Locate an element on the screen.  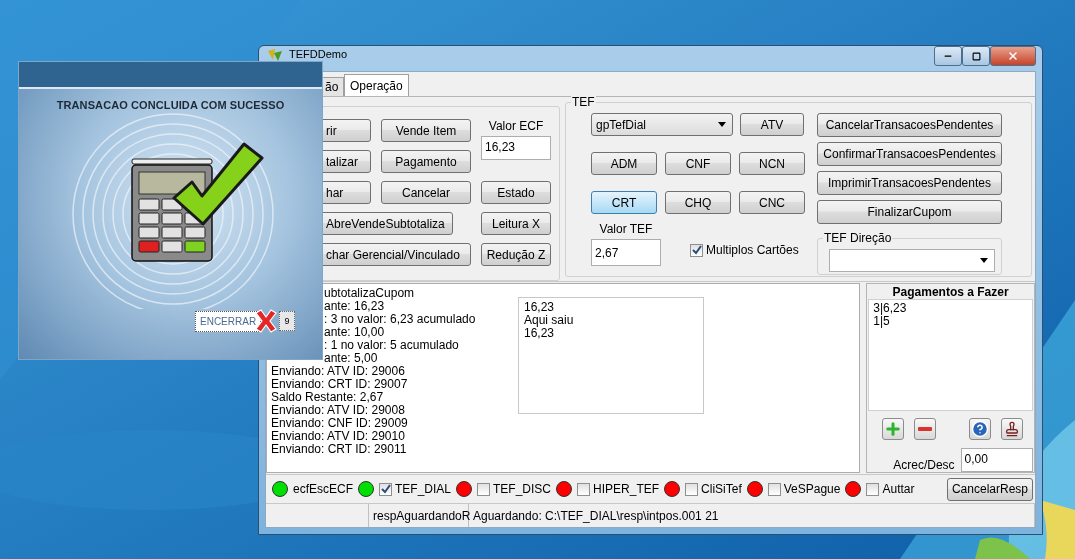
checkbox-label: VeSPague is located at coordinates (812, 489).